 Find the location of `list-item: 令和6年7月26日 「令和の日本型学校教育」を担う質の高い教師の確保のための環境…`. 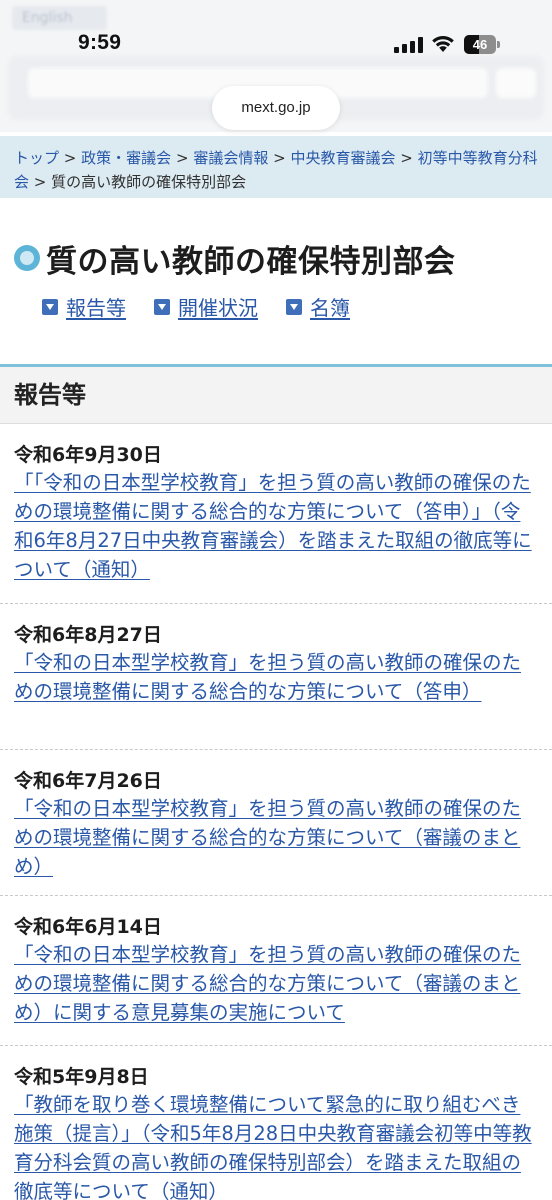

list-item: 令和6年7月26日 「令和の日本型学校教育」を担う質の高い教師の確保のための環境… is located at coordinates (276, 823).